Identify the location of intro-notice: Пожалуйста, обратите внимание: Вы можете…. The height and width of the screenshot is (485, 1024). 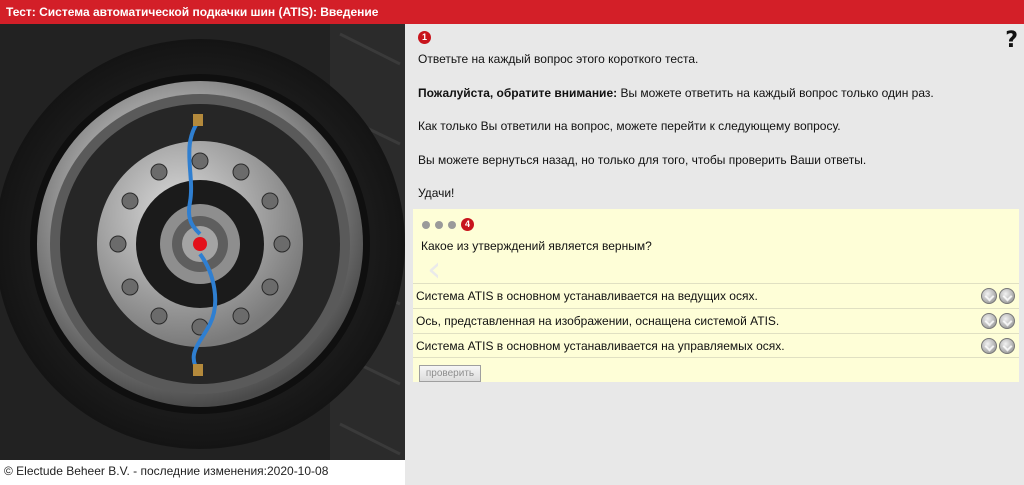
(713, 103).